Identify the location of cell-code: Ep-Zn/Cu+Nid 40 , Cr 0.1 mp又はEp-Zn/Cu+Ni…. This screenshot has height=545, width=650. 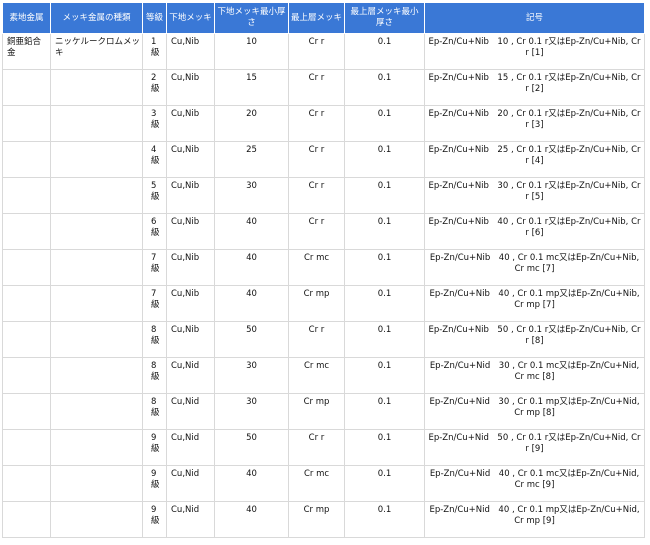
(534, 519).